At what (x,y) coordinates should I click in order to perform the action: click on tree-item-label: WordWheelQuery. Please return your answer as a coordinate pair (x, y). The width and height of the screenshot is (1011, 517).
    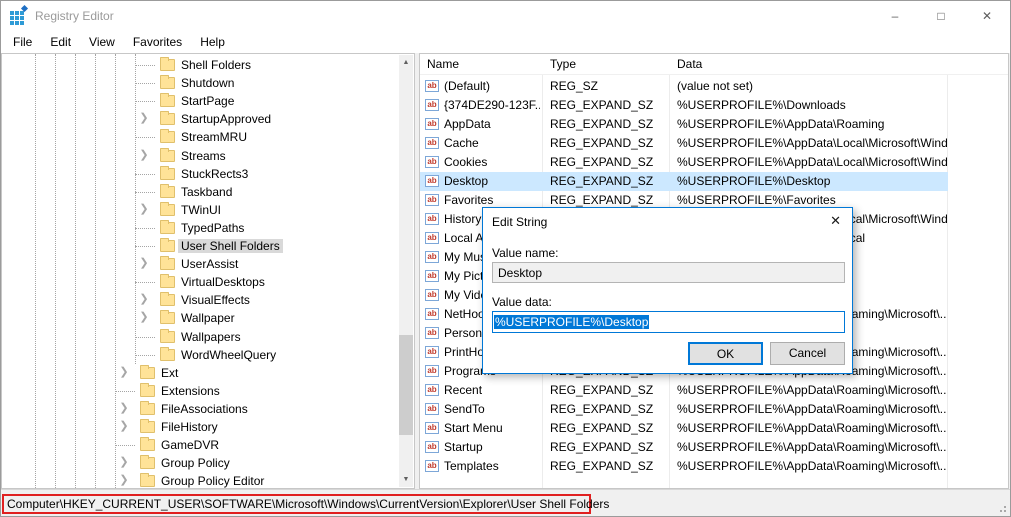
    Looking at the image, I should click on (229, 354).